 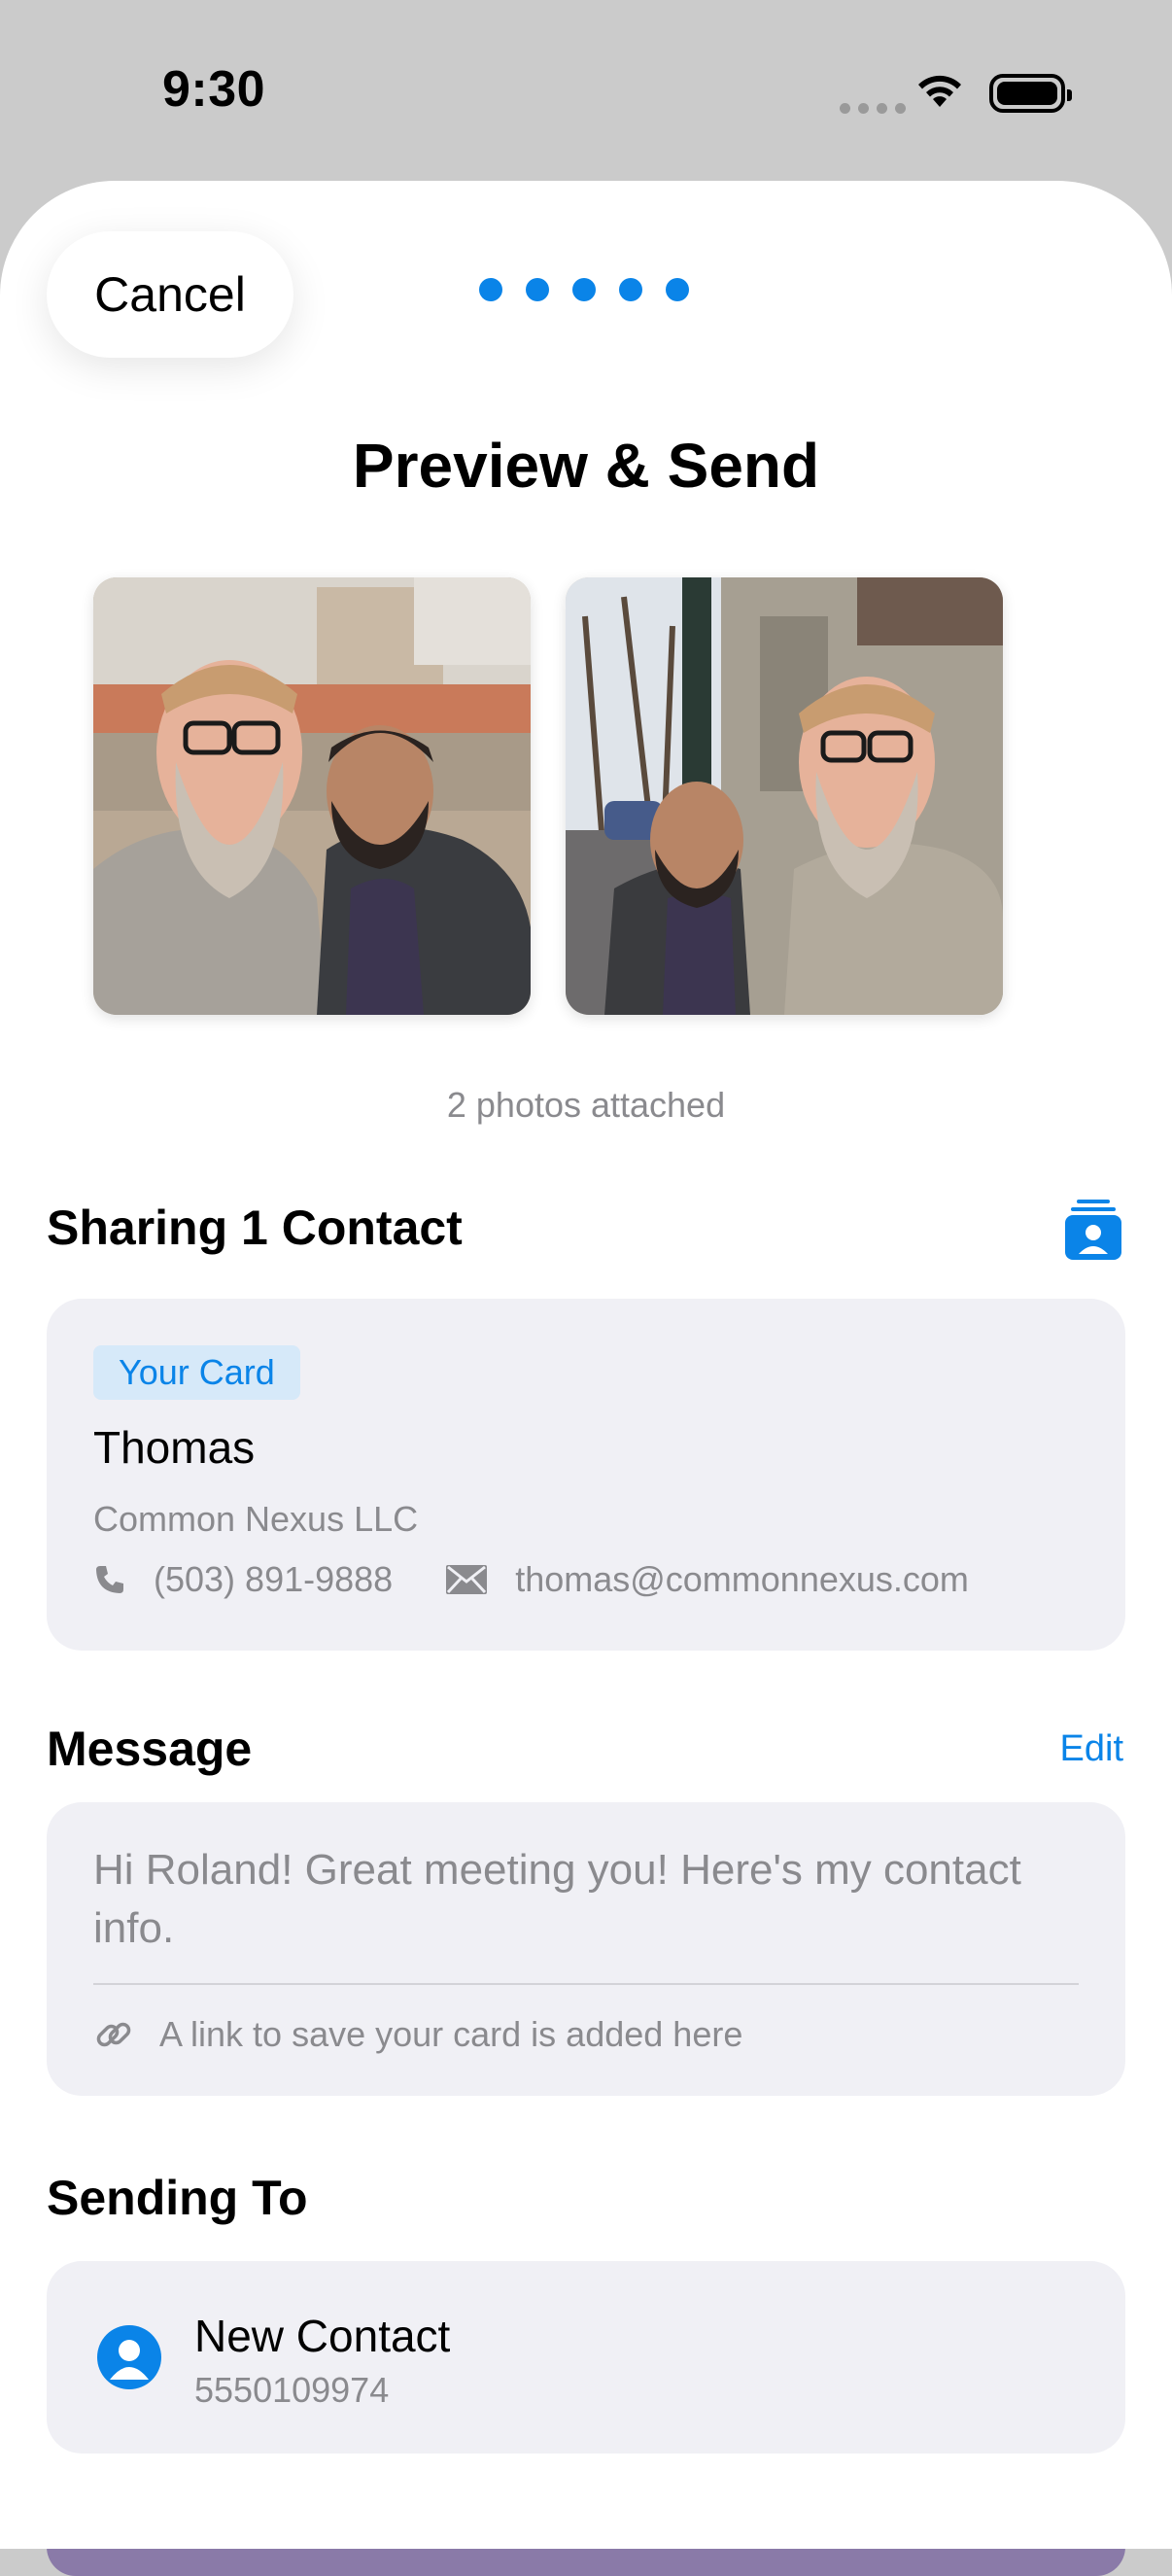 What do you see at coordinates (175, 1447) in the screenshot?
I see `contact-name: Thomas` at bounding box center [175, 1447].